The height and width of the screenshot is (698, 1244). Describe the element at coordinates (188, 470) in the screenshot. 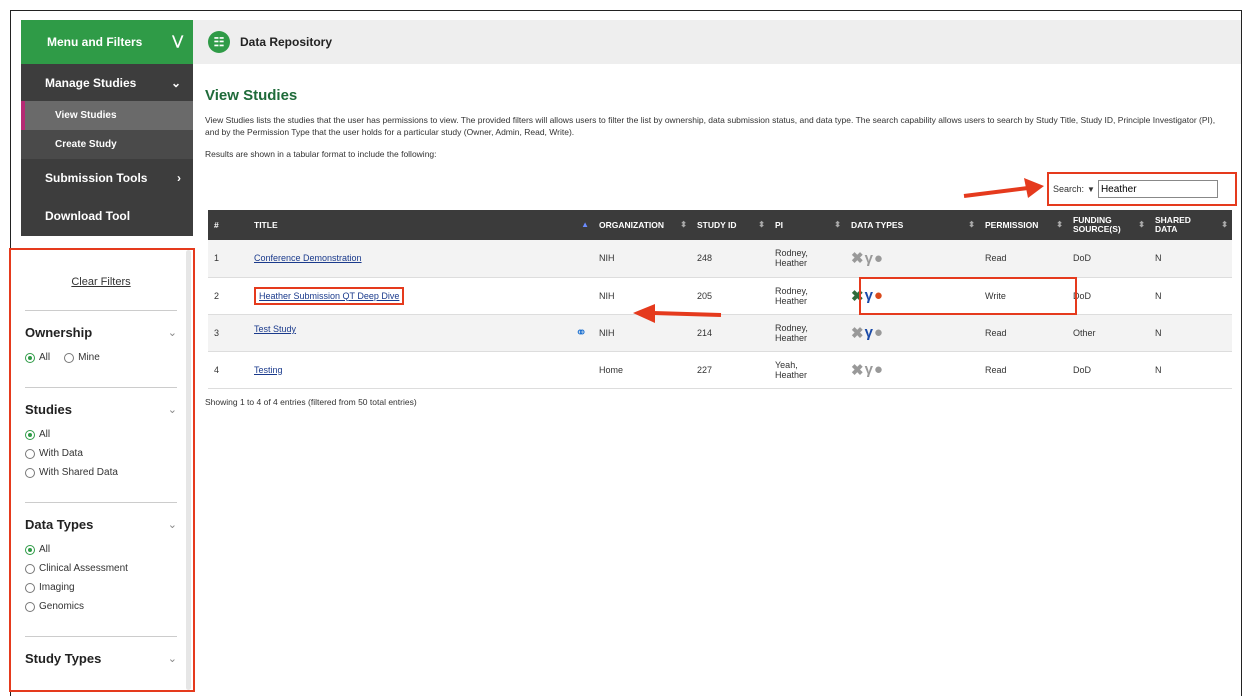

I see `filters-scrollbar` at that location.